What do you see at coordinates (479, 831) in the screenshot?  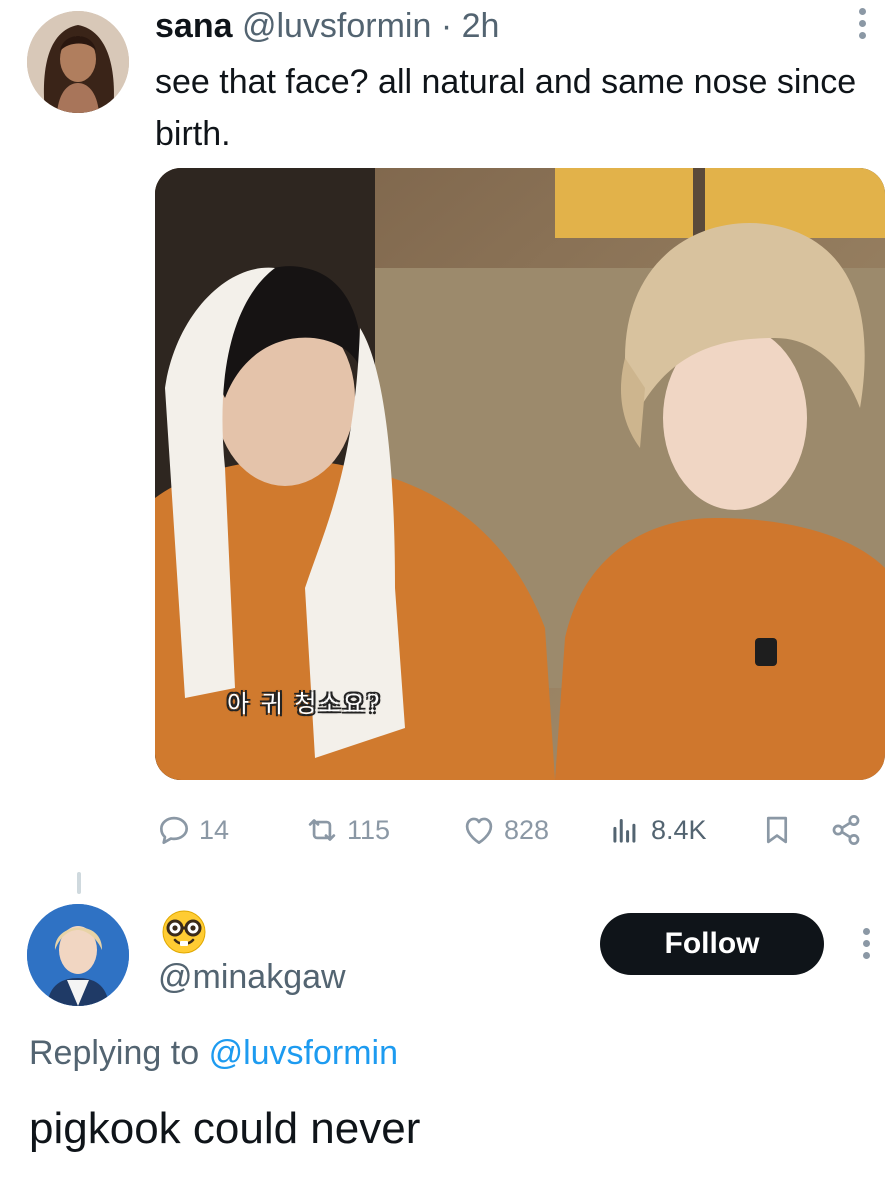 I see `heart-icon` at bounding box center [479, 831].